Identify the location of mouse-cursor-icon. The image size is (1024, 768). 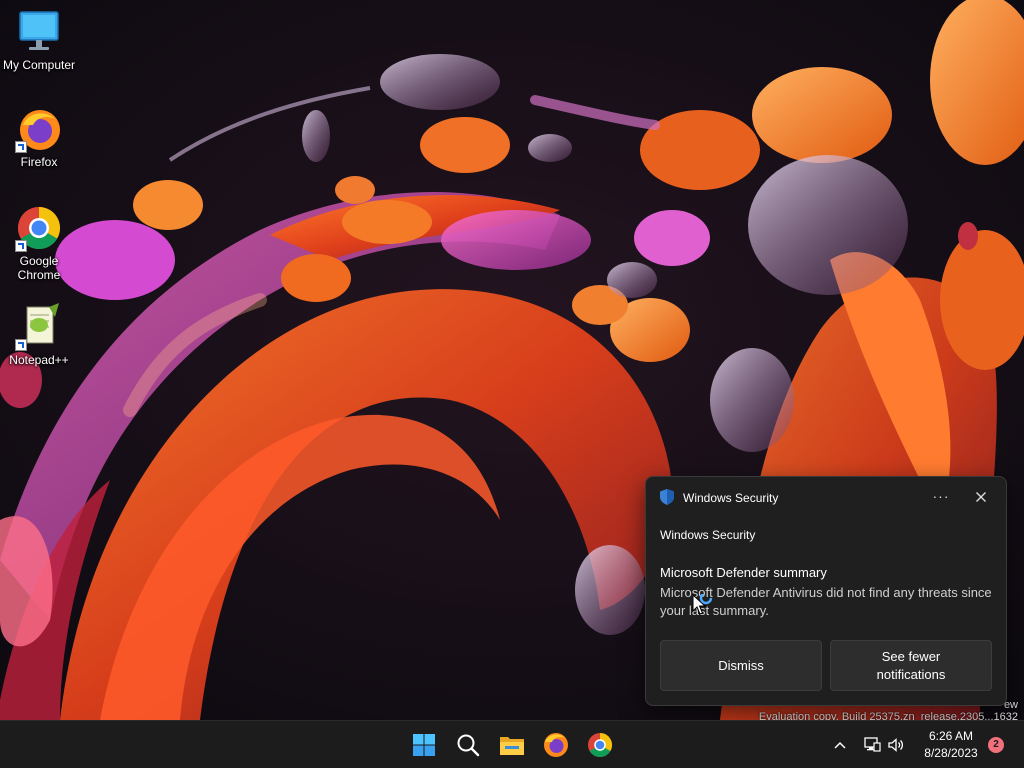
(702, 604).